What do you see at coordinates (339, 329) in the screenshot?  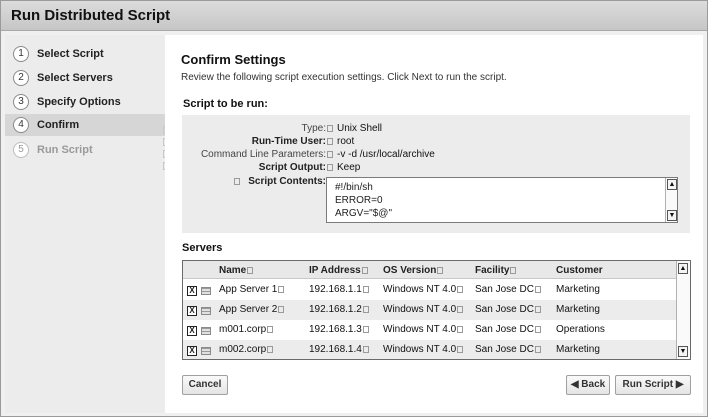 I see `cell-ip: 192.168.1.3` at bounding box center [339, 329].